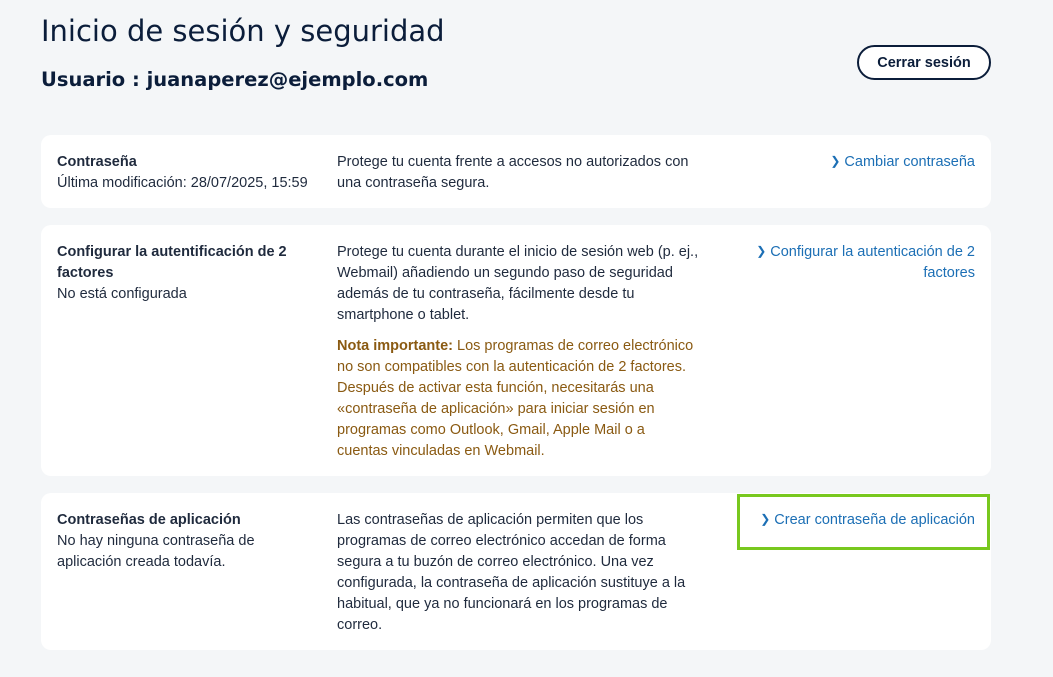 This screenshot has width=1053, height=677. Describe the element at coordinates (94, 79) in the screenshot. I see `user-label: Usuario :` at that location.